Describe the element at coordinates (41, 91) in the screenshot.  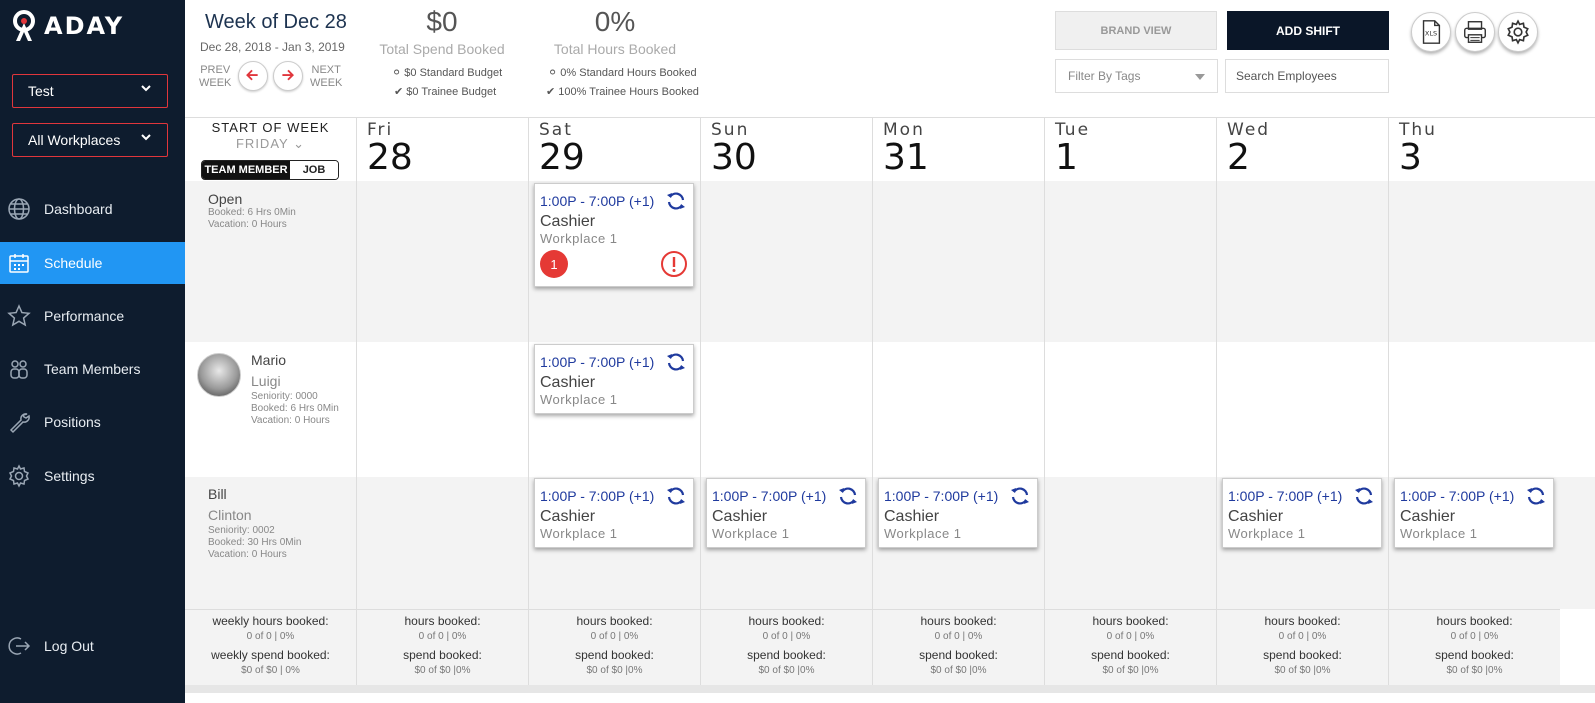
I see `location-select-value: Test` at that location.